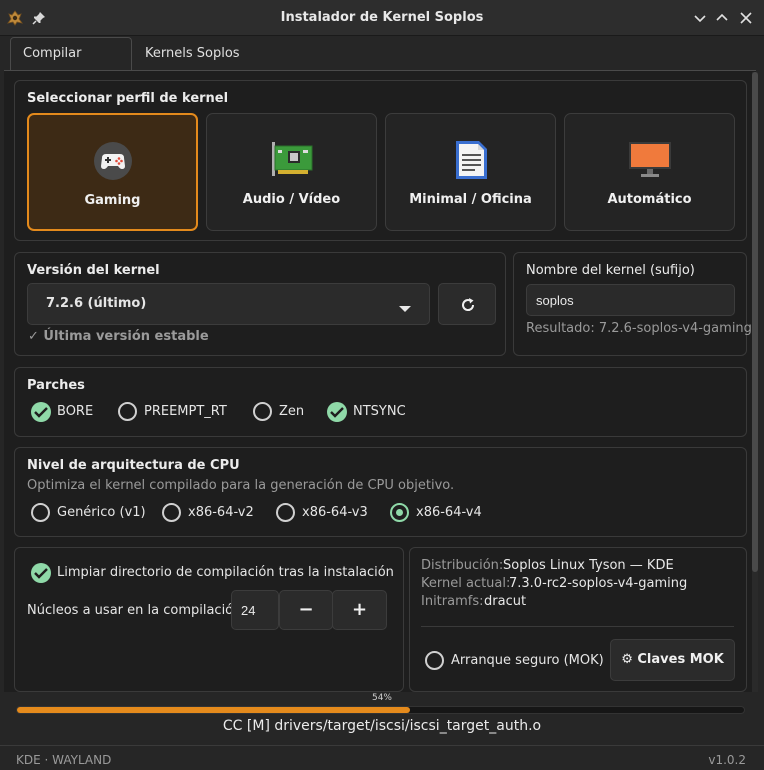 This screenshot has height=770, width=764. What do you see at coordinates (452, 601) in the screenshot?
I see `initramfs-key: Initramfs:` at bounding box center [452, 601].